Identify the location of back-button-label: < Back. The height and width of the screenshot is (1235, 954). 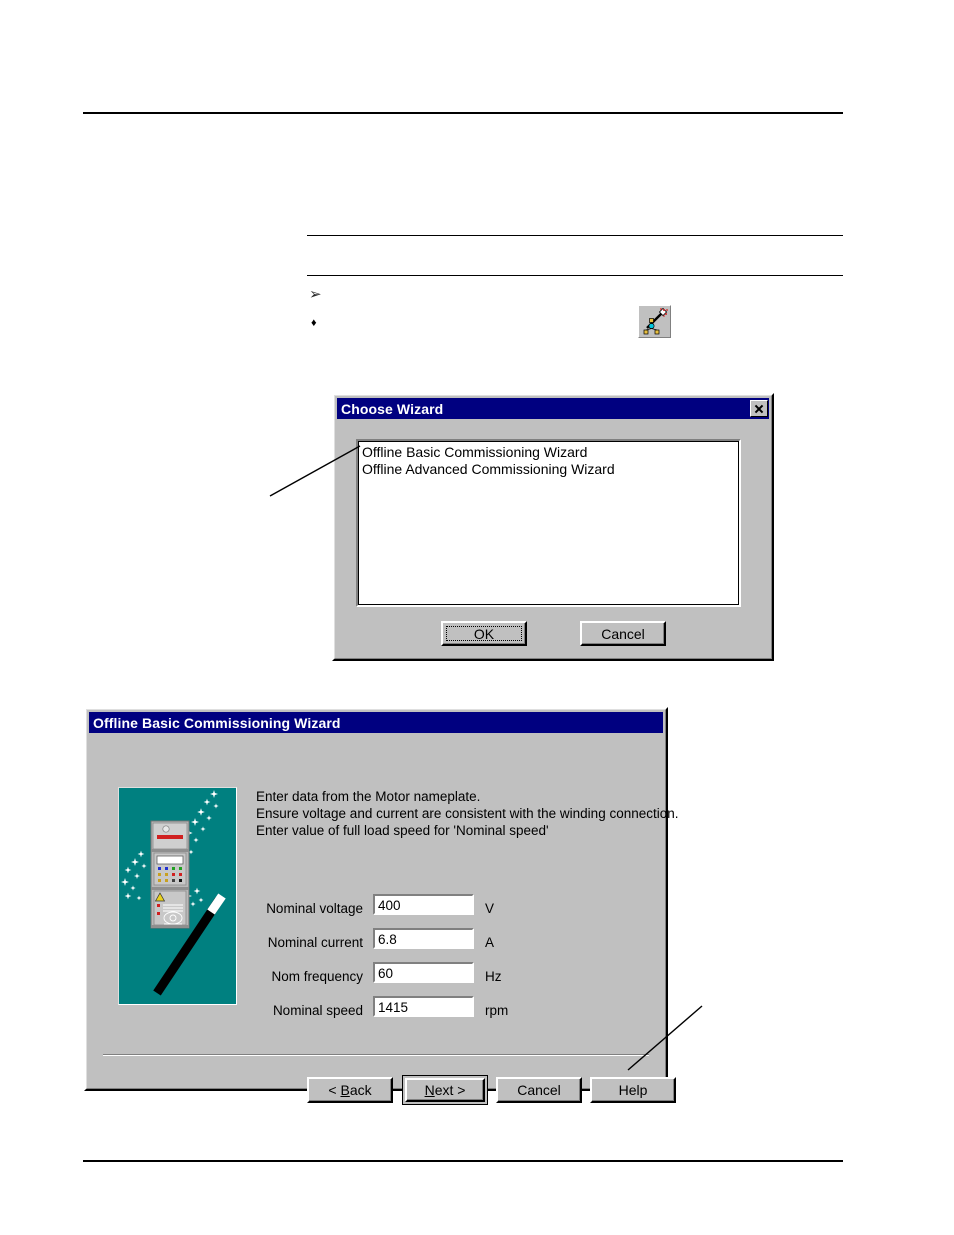
(350, 1090).